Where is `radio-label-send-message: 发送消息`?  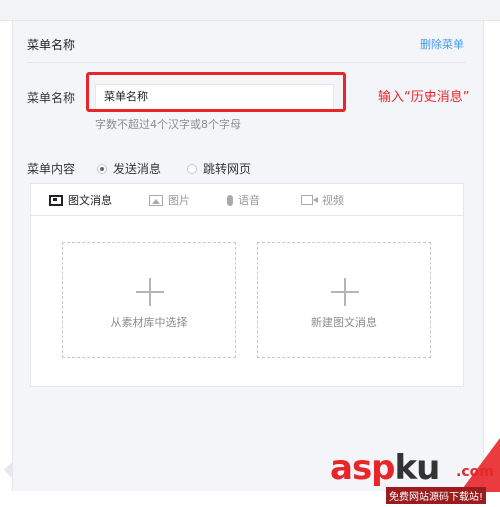
radio-label-send-message: 发送消息 is located at coordinates (137, 168).